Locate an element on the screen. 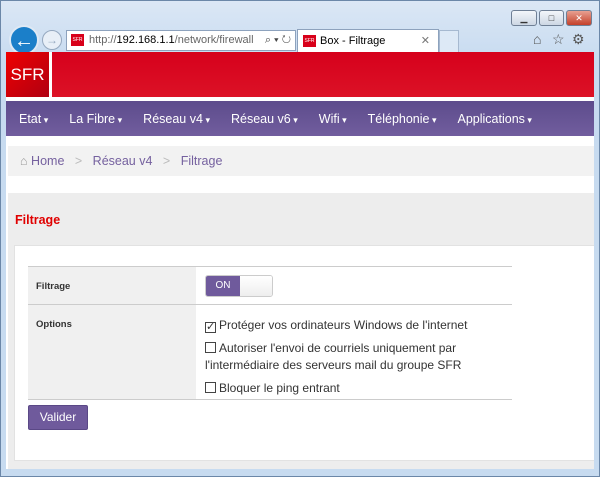 This screenshot has height=477, width=600. page-title: Filtrage is located at coordinates (38, 220).